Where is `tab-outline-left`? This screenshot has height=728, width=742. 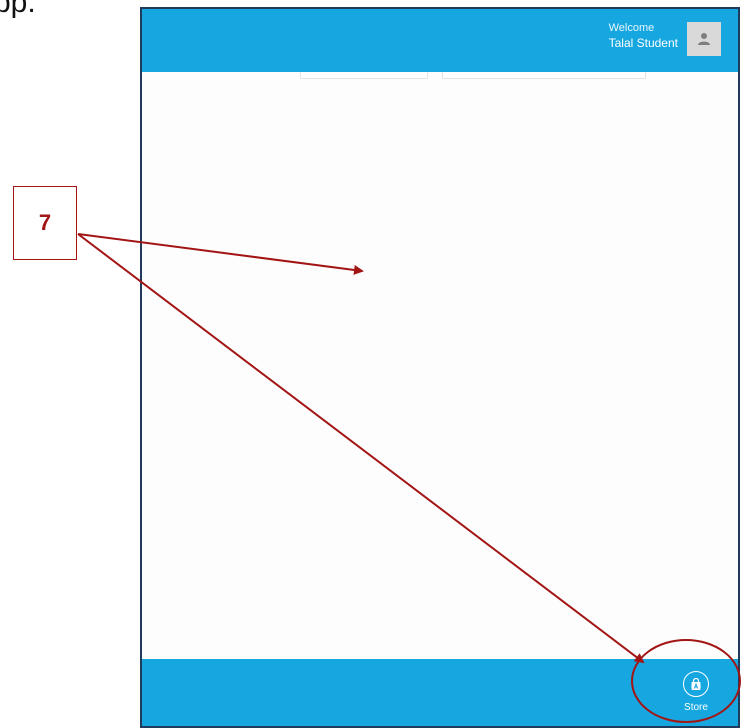
tab-outline-left is located at coordinates (364, 75).